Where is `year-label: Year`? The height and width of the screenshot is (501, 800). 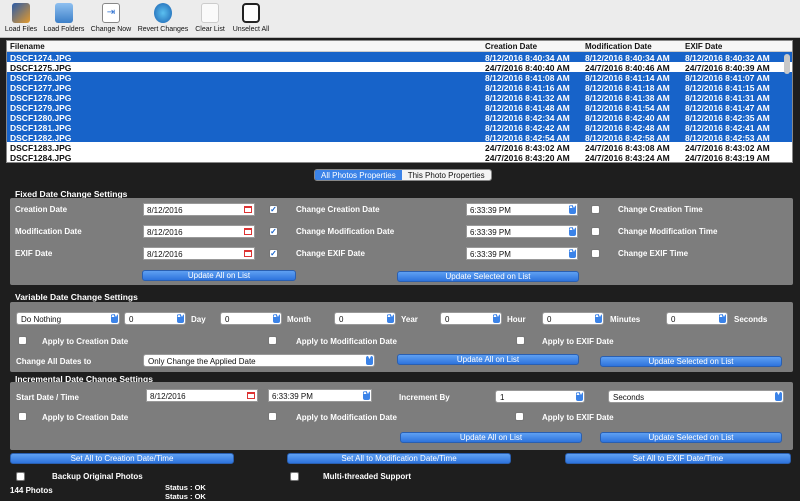 year-label: Year is located at coordinates (409, 319).